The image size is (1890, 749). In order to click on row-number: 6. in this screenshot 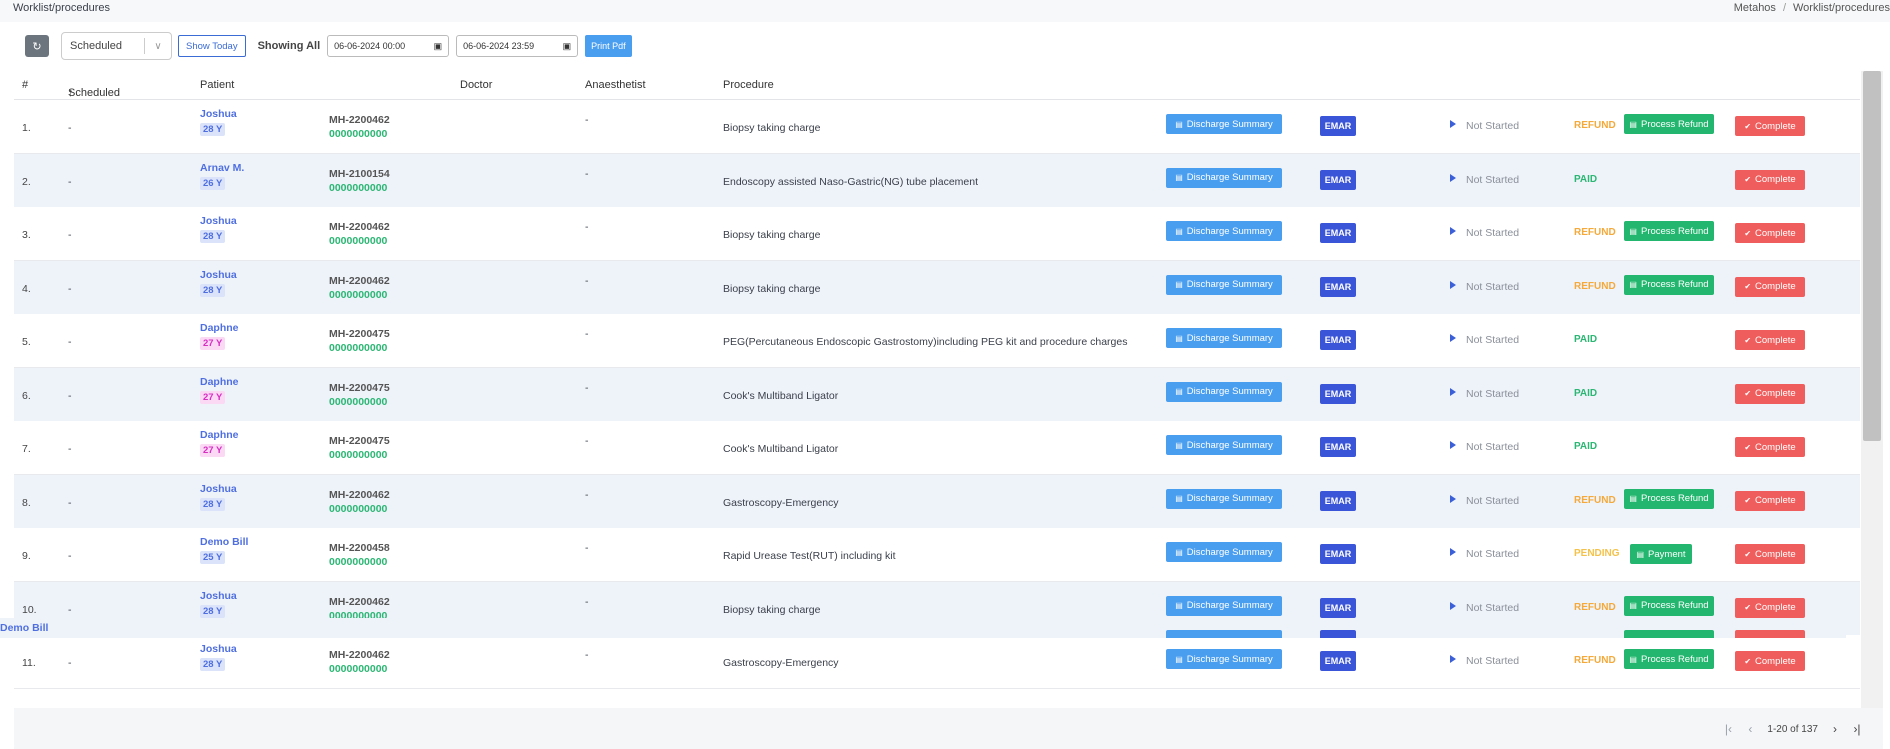, I will do `click(26, 395)`.